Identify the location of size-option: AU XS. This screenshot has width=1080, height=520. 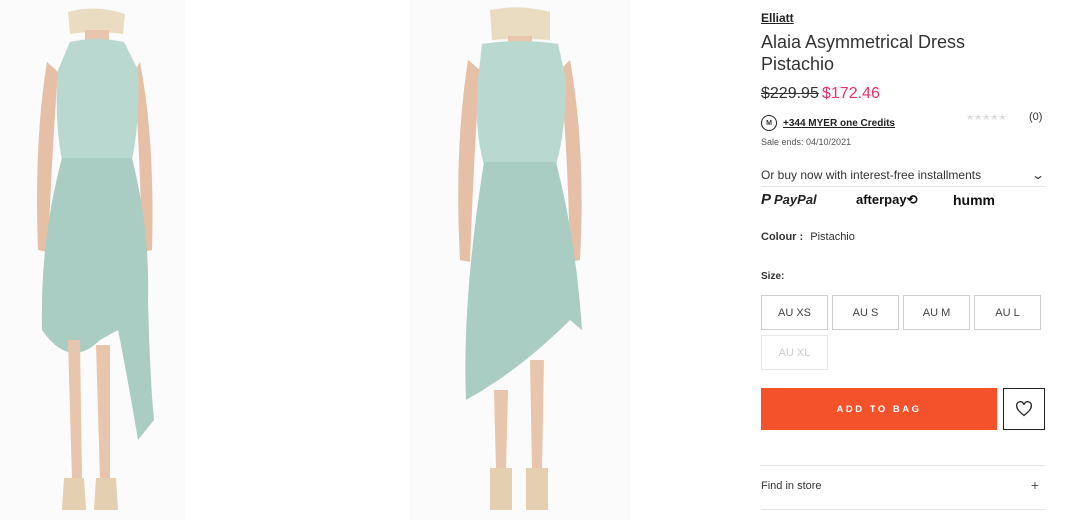
(794, 312).